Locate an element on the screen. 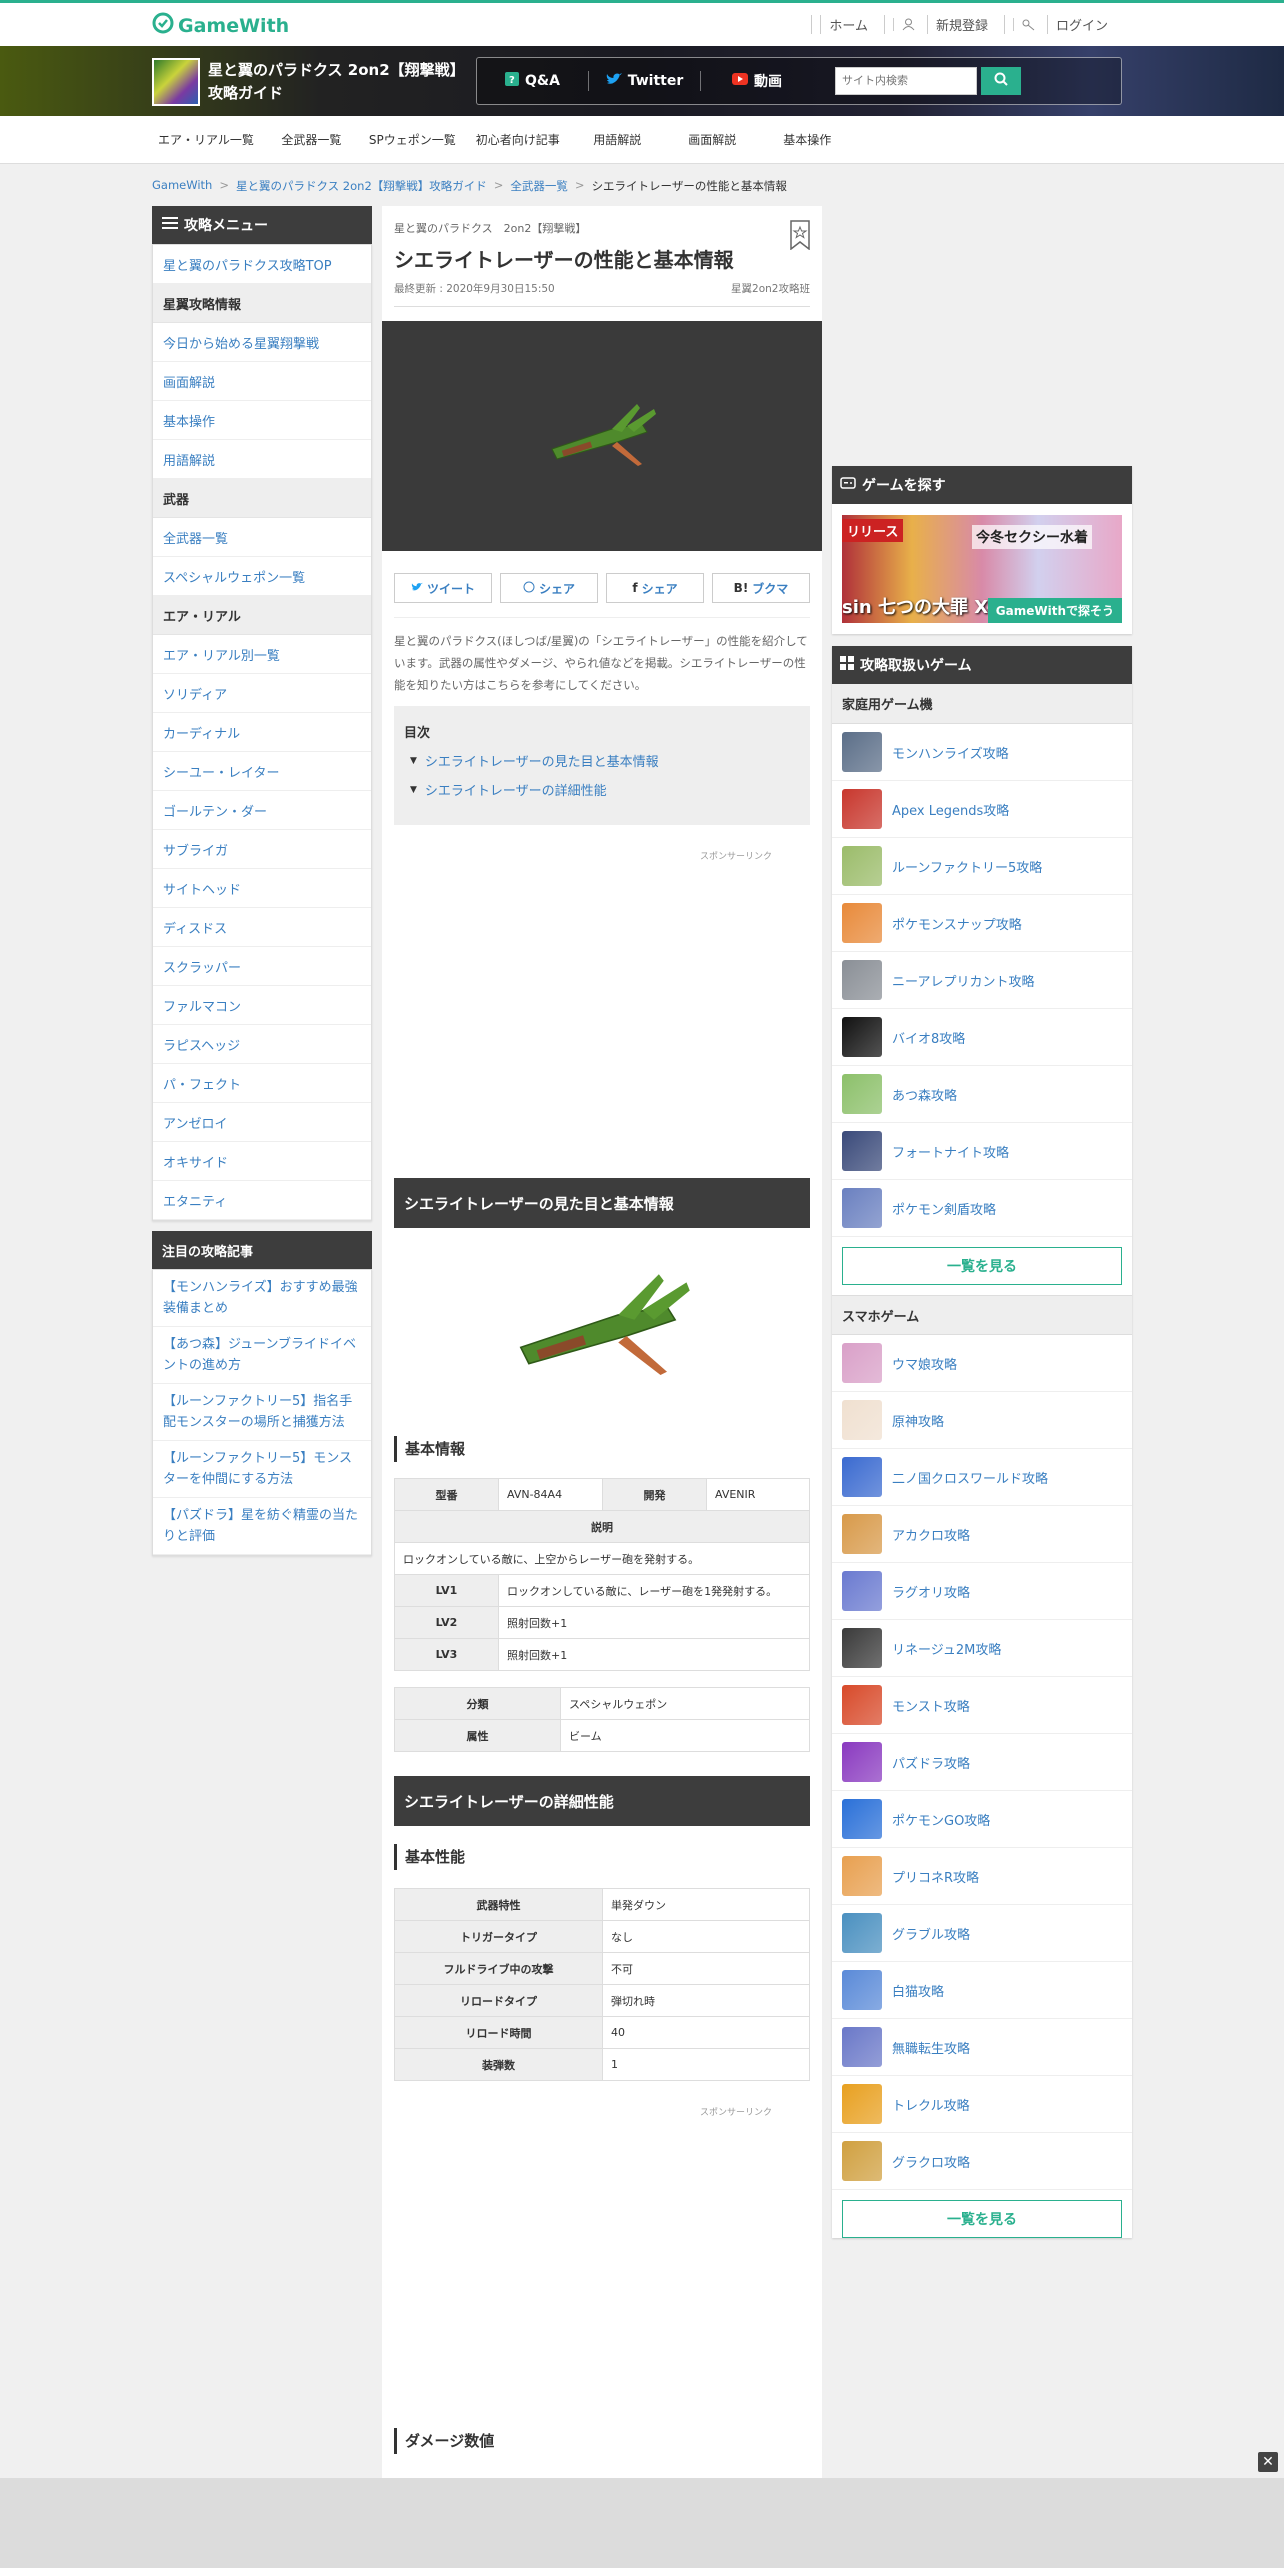 The image size is (1284, 2568). game-link: モンハンライズ攻略 is located at coordinates (982, 752).